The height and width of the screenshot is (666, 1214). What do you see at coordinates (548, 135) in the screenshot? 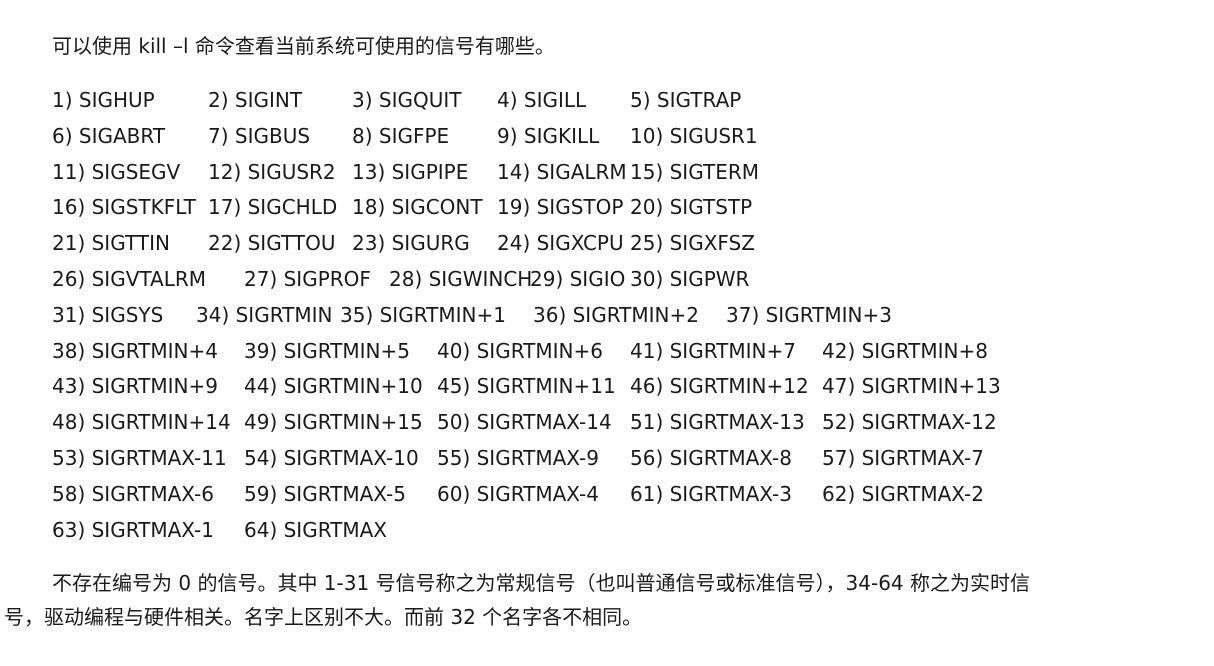
I see `signal-entry: 9) SIGKILL` at bounding box center [548, 135].